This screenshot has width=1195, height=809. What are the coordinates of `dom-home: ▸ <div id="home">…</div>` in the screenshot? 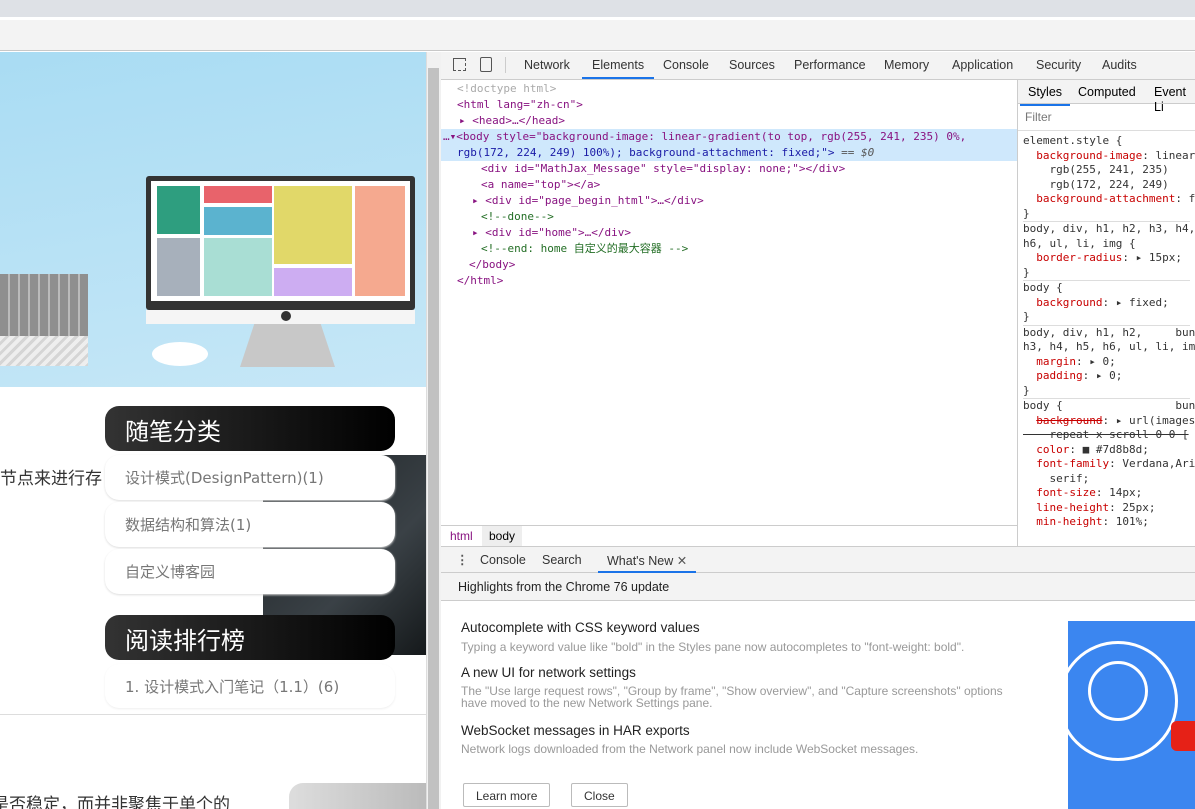 It's located at (551, 233).